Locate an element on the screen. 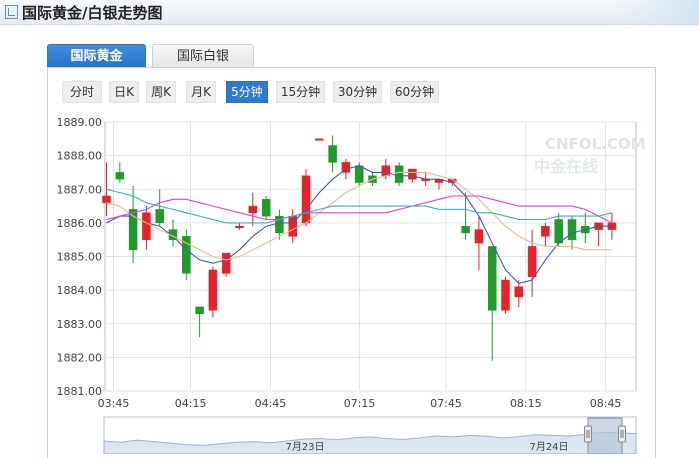  x-tick-label: 04:45 is located at coordinates (271, 403).